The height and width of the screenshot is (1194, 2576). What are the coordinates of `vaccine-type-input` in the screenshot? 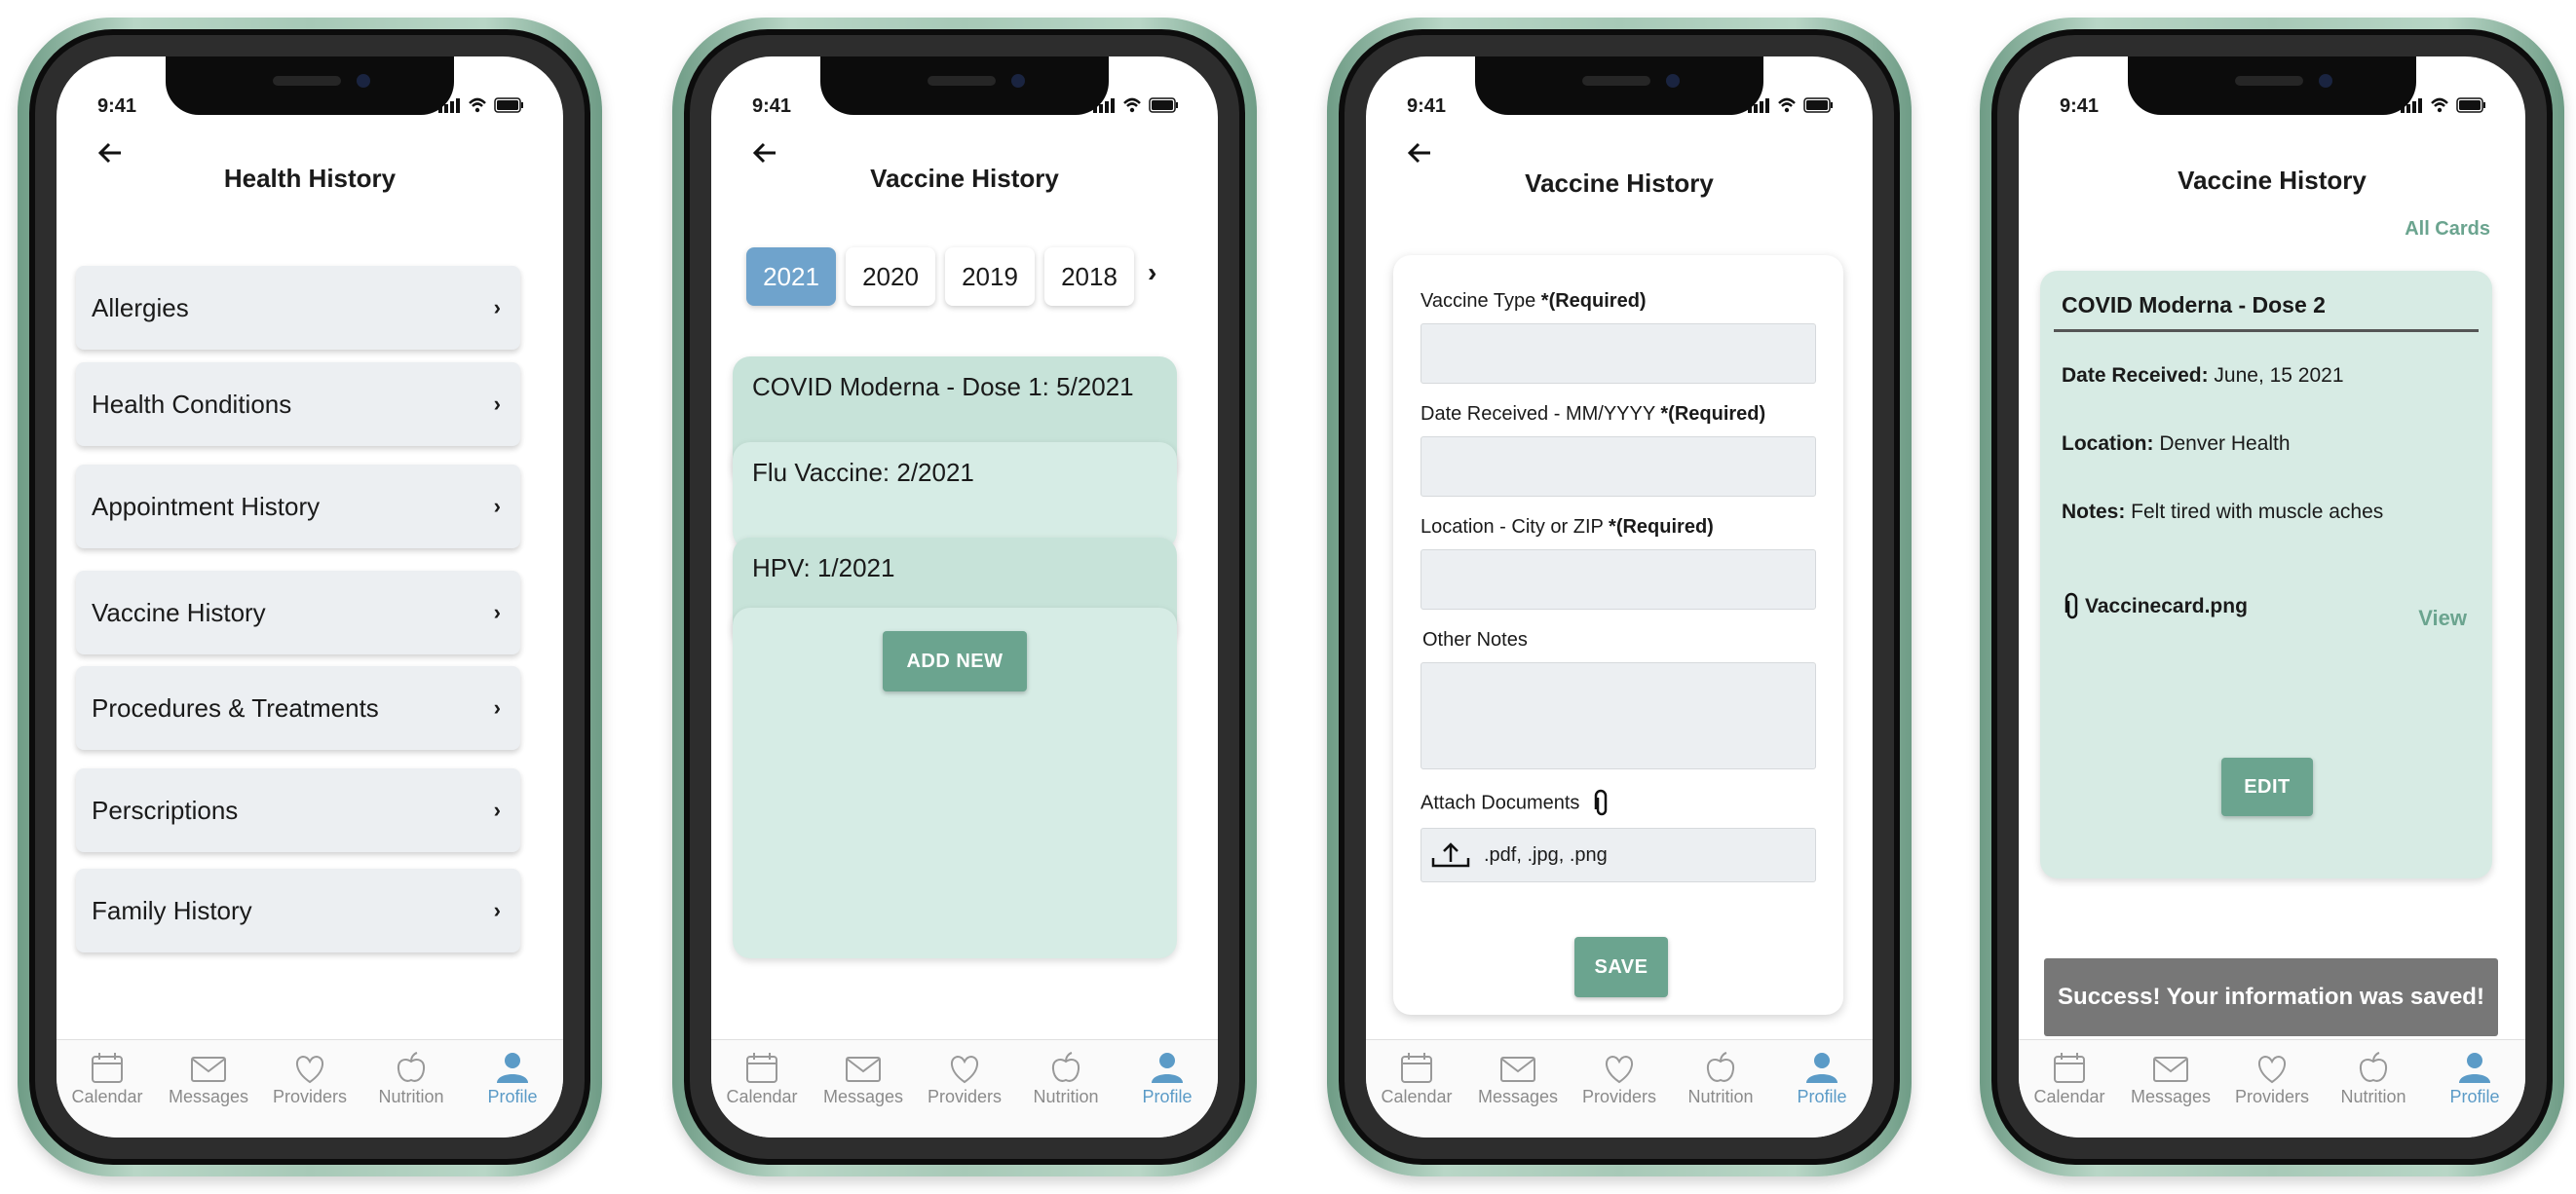 It's located at (1618, 353).